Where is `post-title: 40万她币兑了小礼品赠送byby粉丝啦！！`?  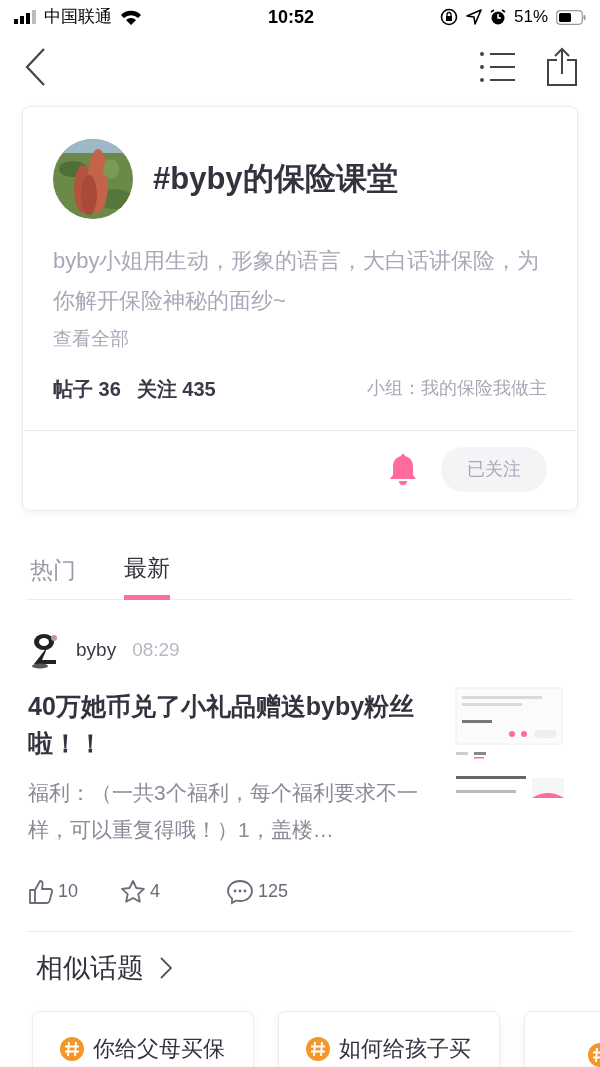 post-title: 40万她币兑了小礼品赠送byby粉丝啦！！ is located at coordinates (233, 725).